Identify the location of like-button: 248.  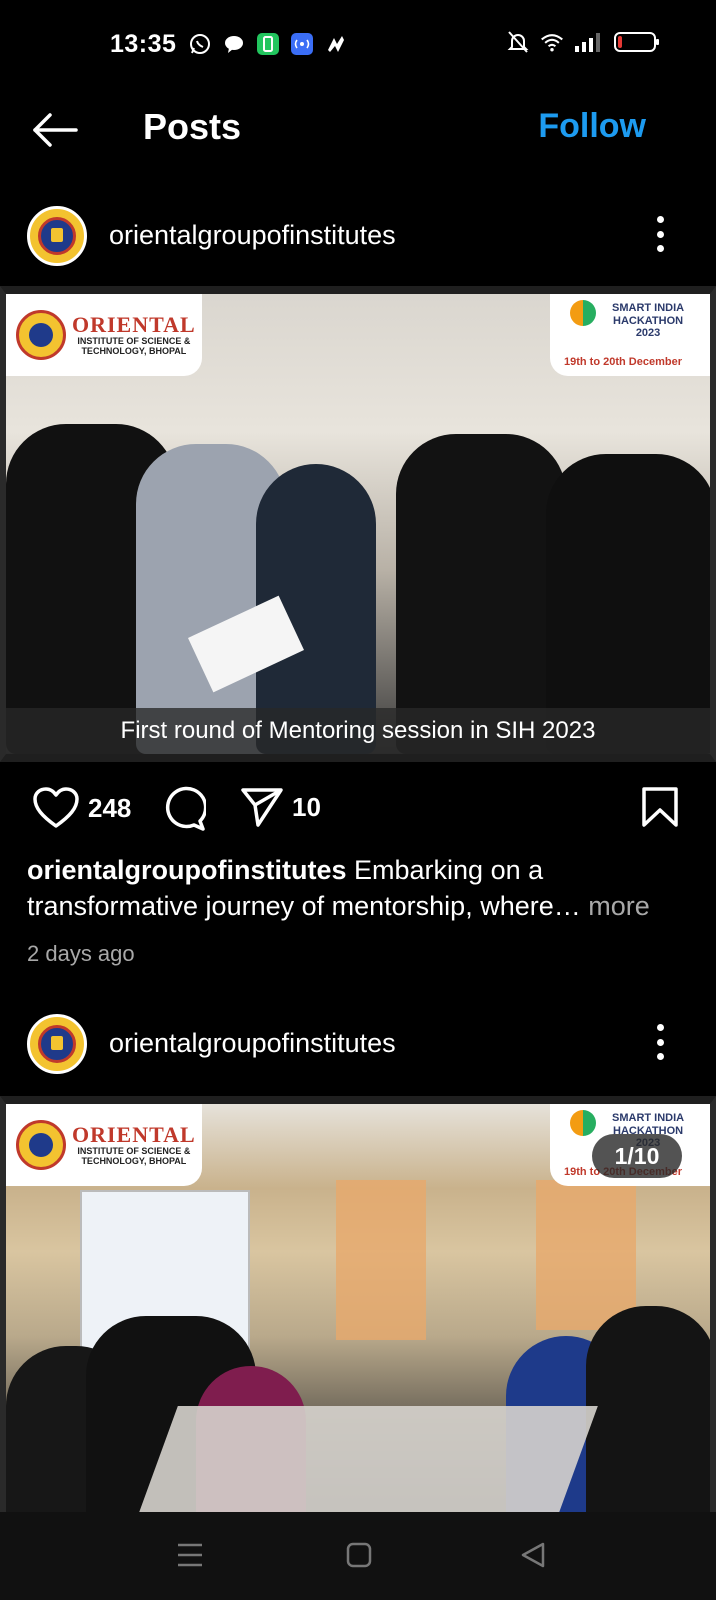
(81, 808).